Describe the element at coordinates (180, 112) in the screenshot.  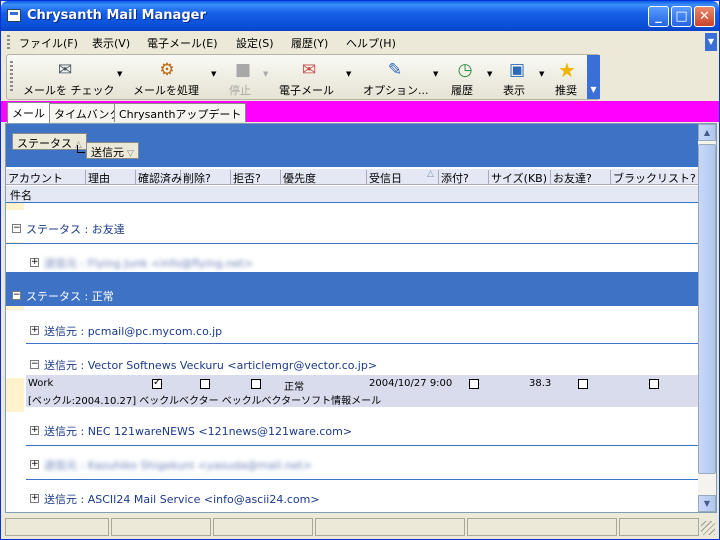
I see `tab-chrysanth-update: Chrysanthアップデート` at that location.